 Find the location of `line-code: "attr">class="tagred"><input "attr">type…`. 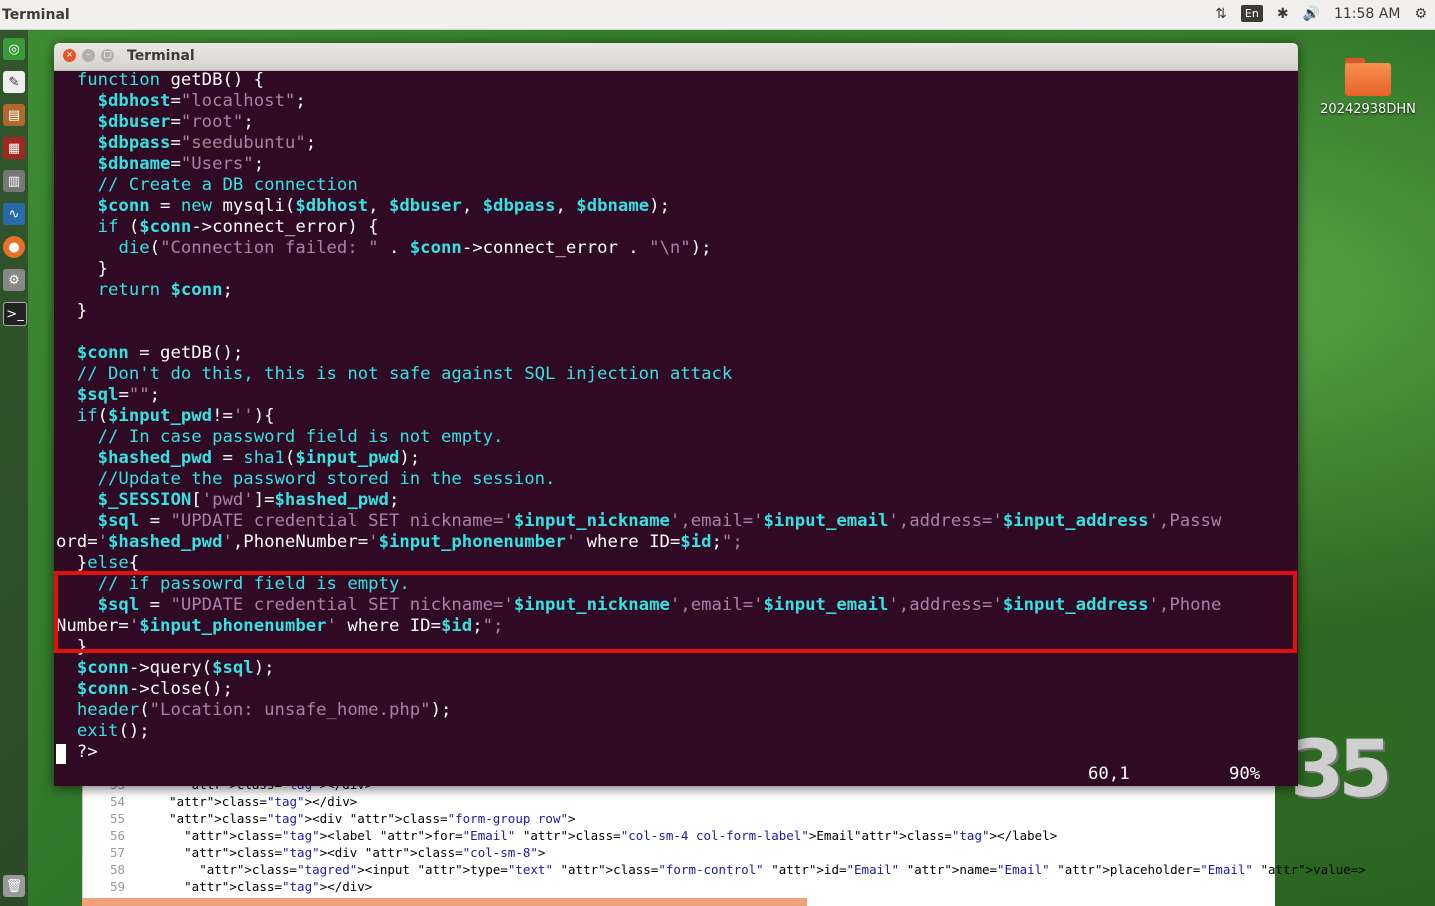

line-code: "attr">class="tagred"><input "attr">type… is located at coordinates (782, 869).